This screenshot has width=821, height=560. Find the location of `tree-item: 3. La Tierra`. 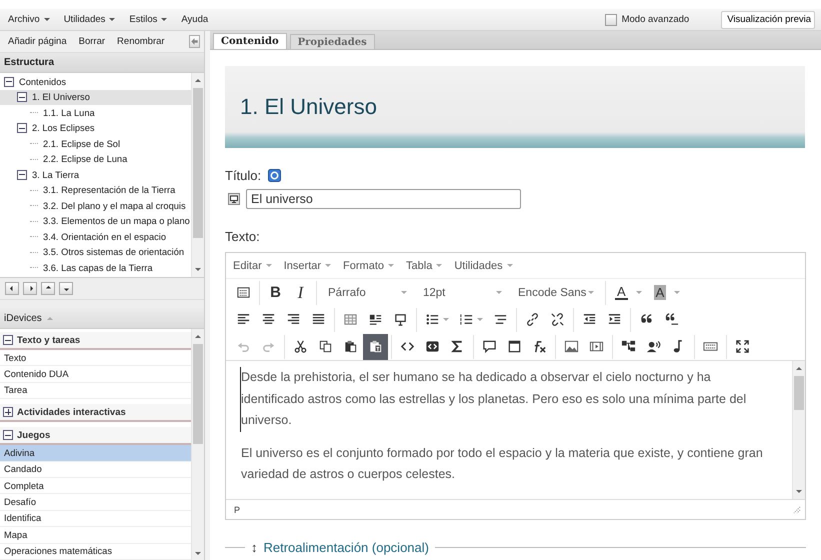

tree-item: 3. La Tierra is located at coordinates (95, 174).